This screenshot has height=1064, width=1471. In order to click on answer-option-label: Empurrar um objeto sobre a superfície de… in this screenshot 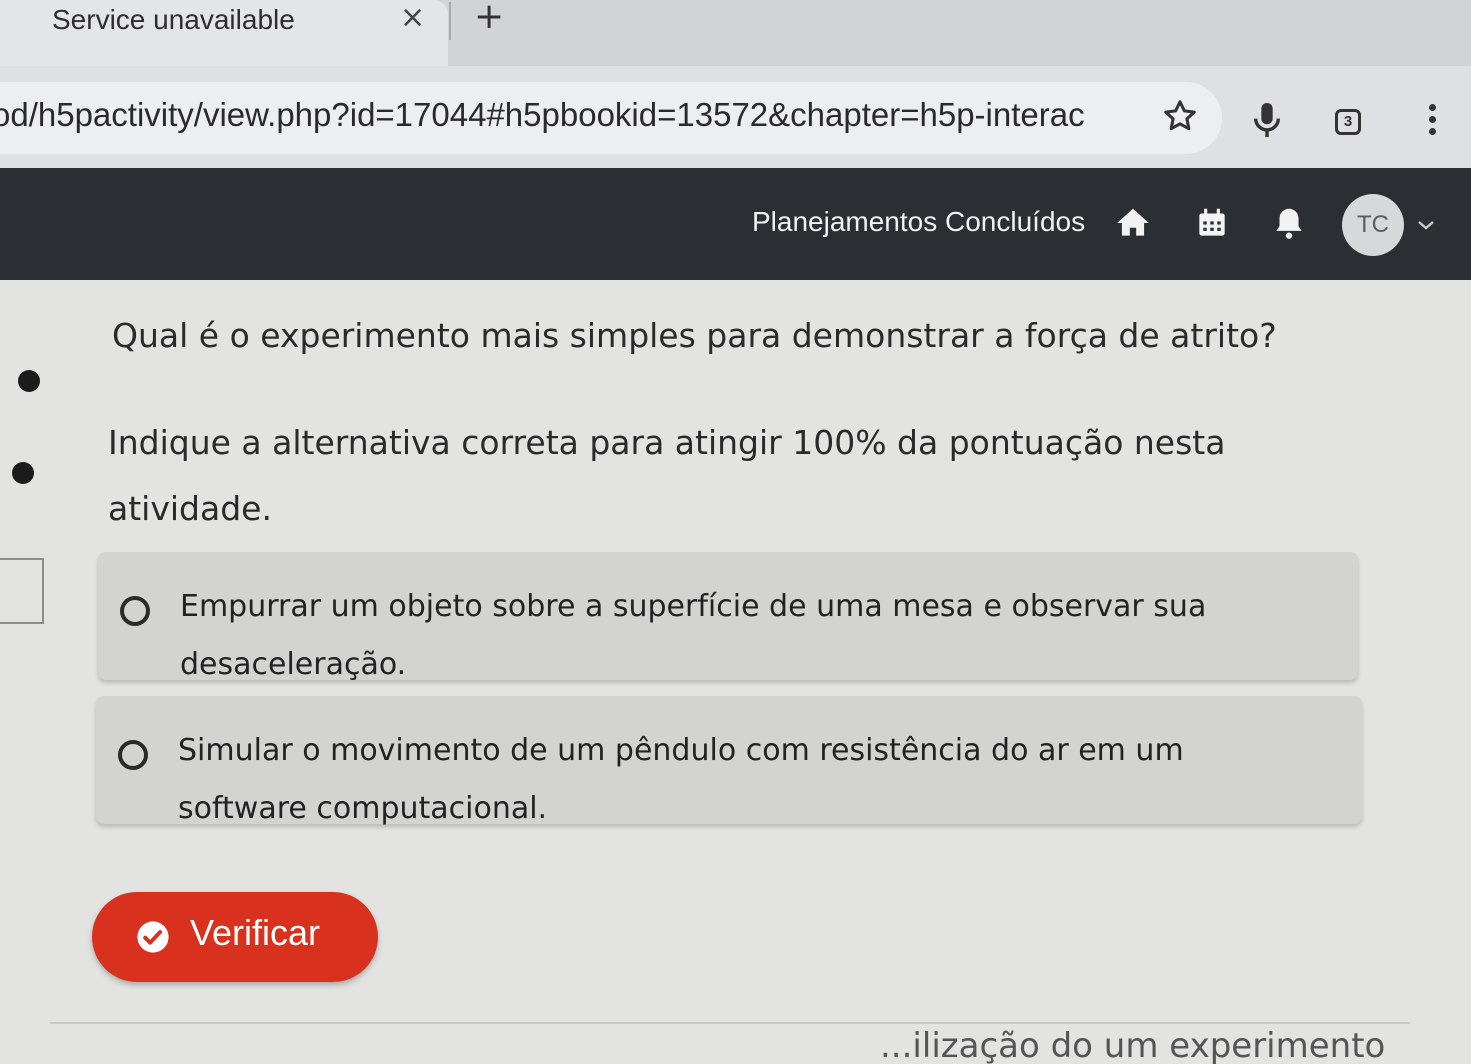, I will do `click(693, 635)`.